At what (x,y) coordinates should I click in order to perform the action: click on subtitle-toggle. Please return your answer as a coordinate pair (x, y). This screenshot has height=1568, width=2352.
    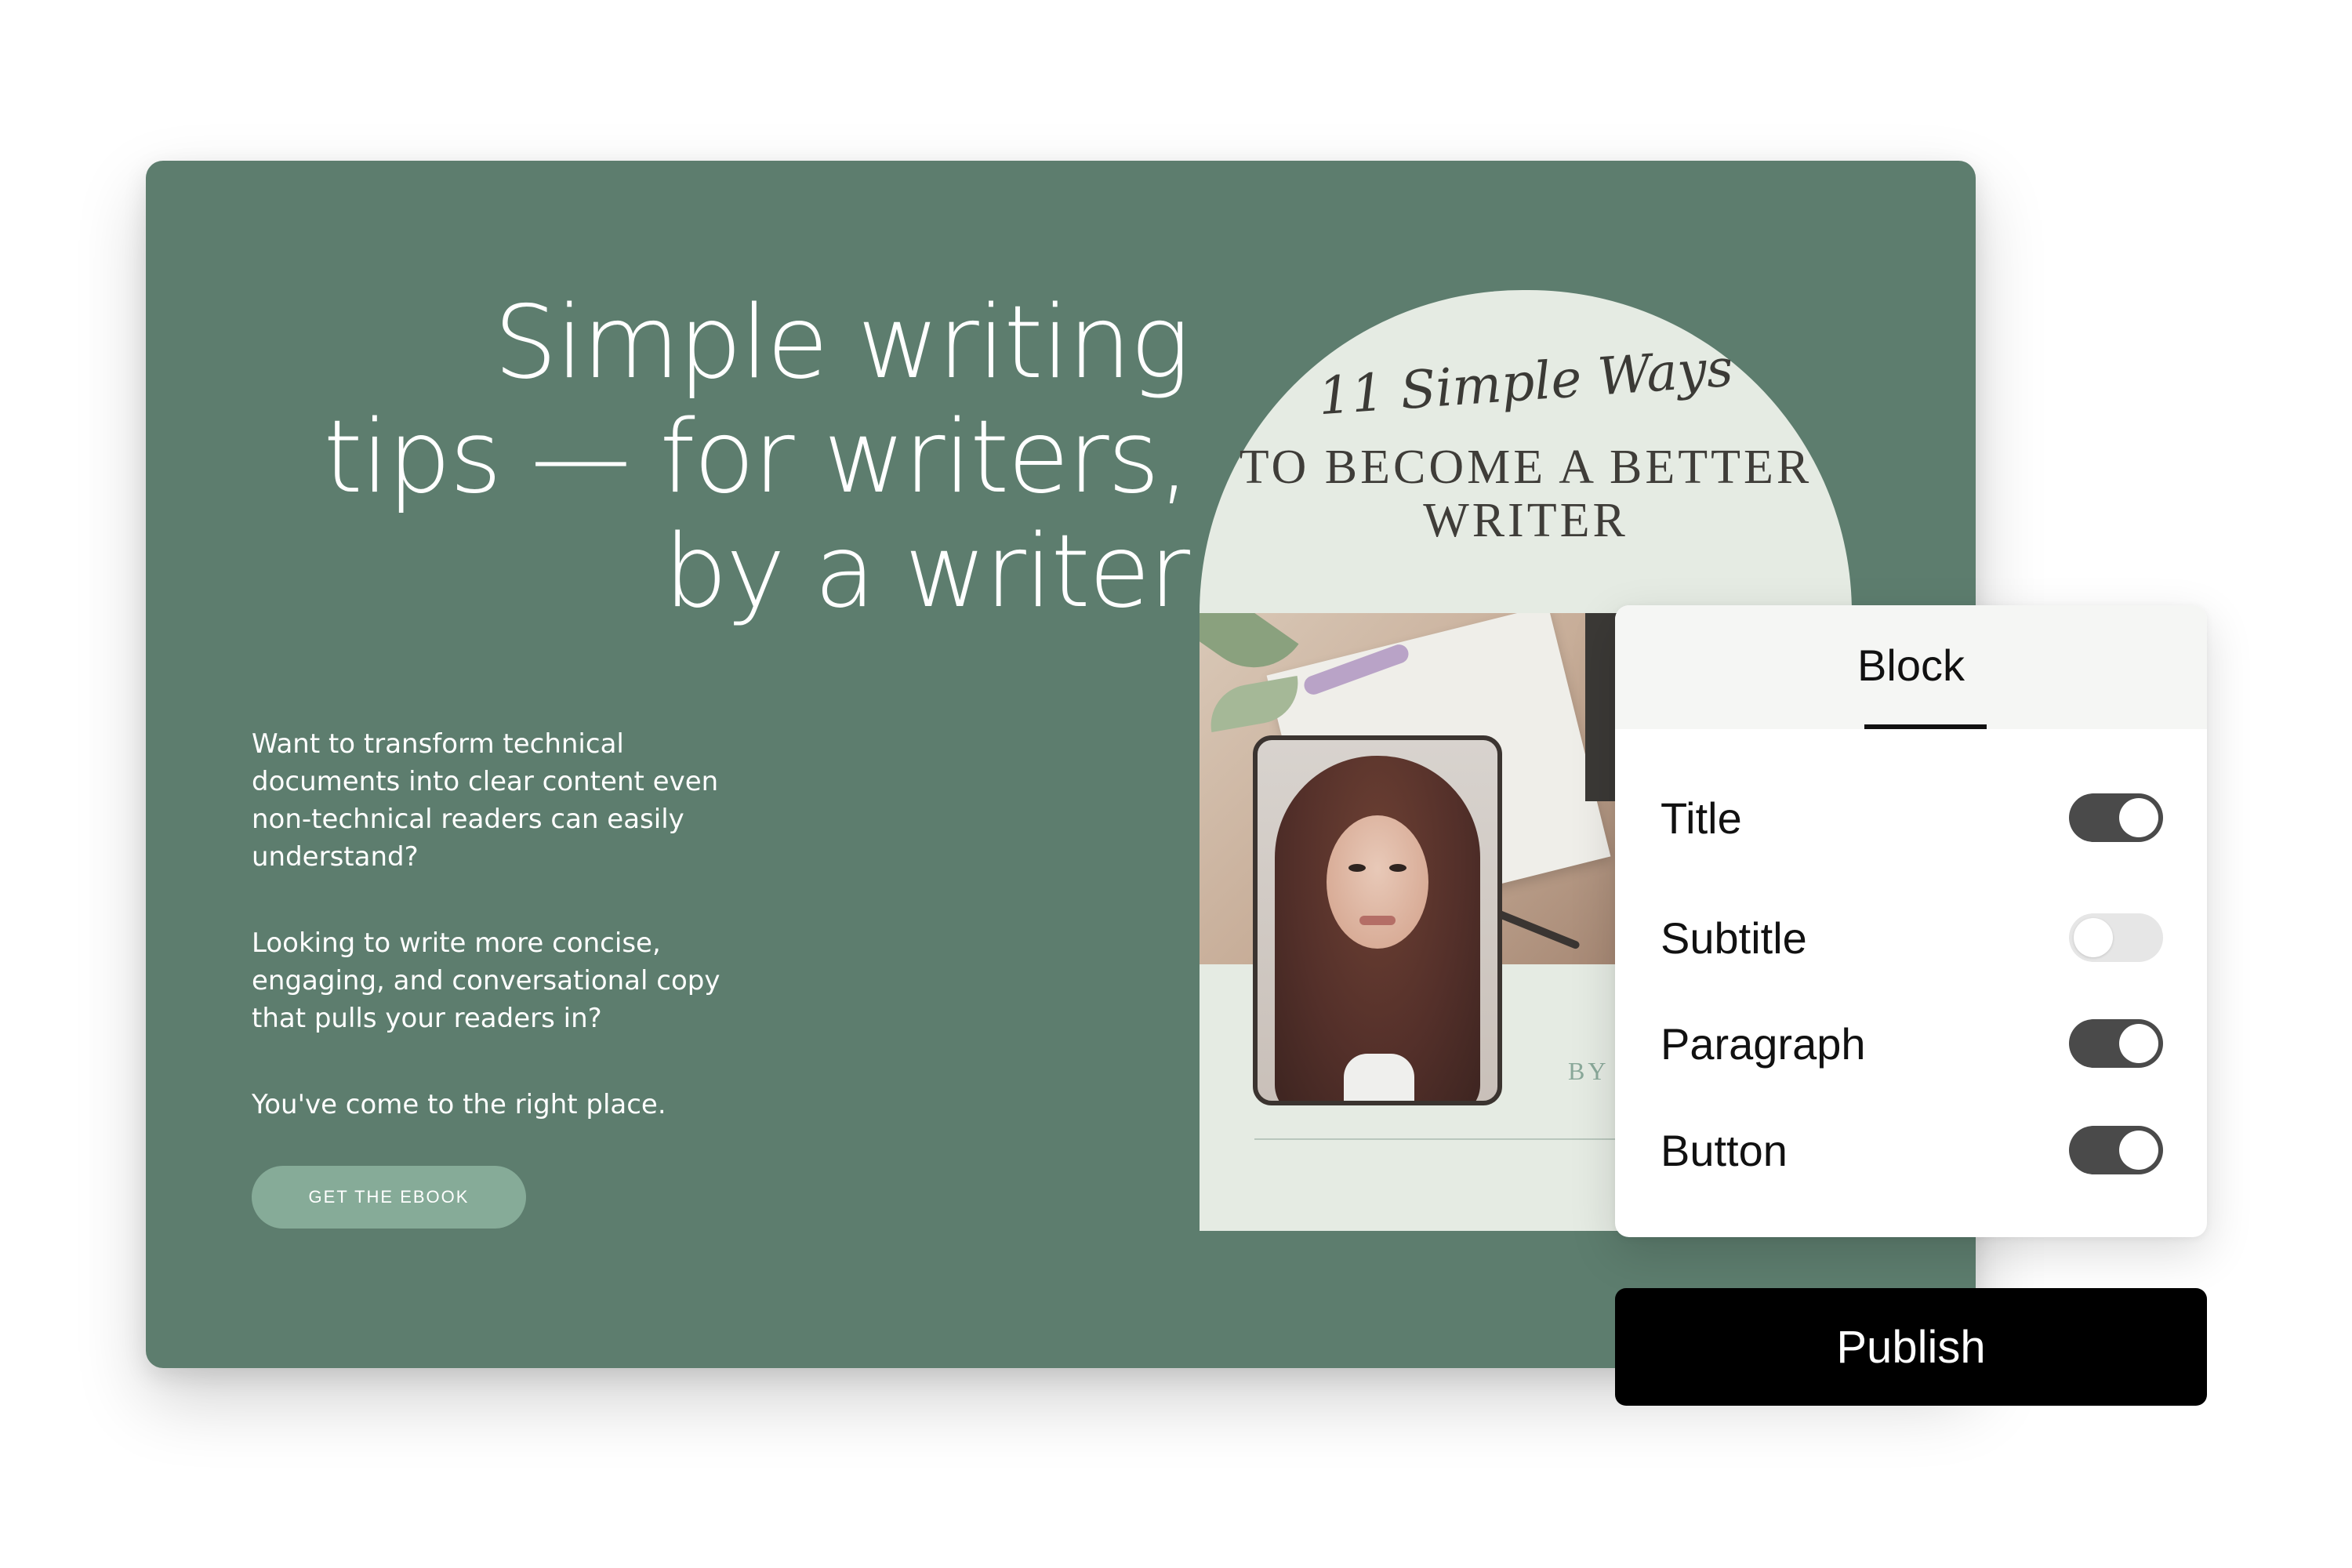
    Looking at the image, I should click on (2116, 937).